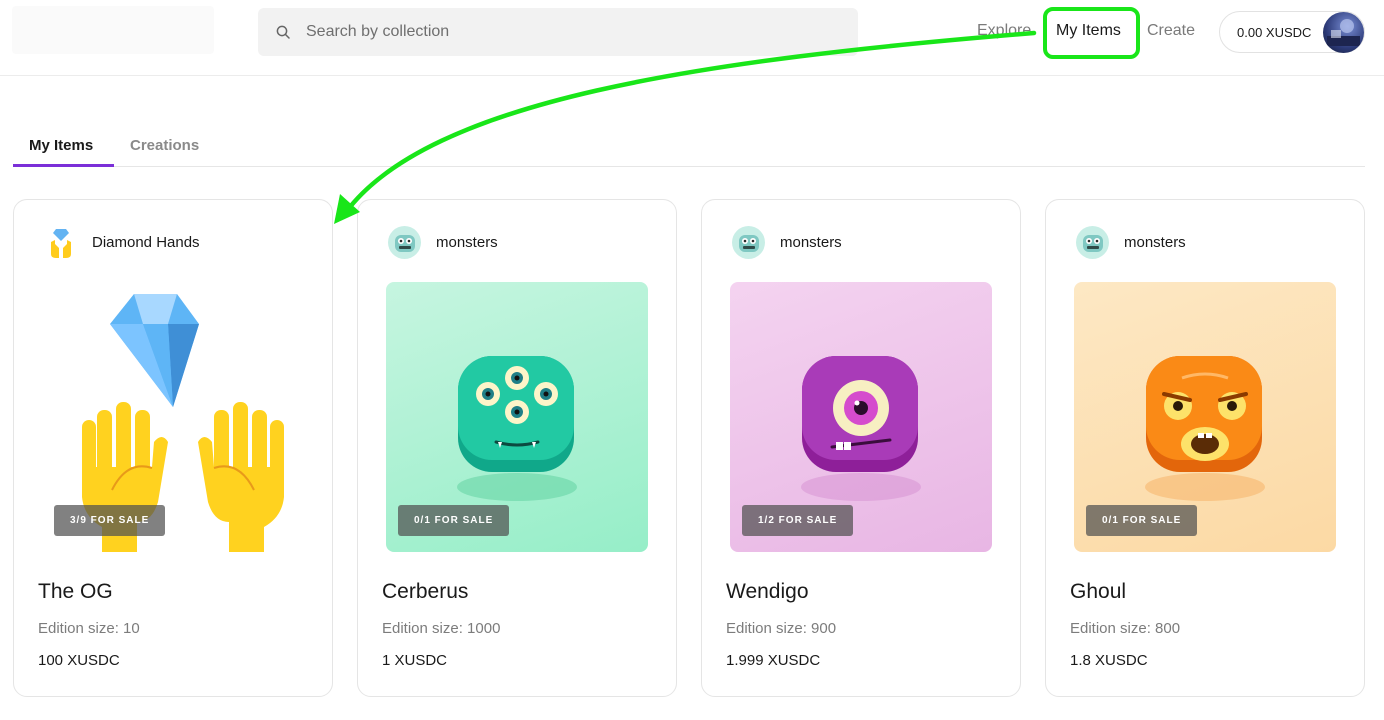 Image resolution: width=1384 pixels, height=720 pixels. Describe the element at coordinates (1091, 33) in the screenshot. I see `annotation-highlight-box` at that location.